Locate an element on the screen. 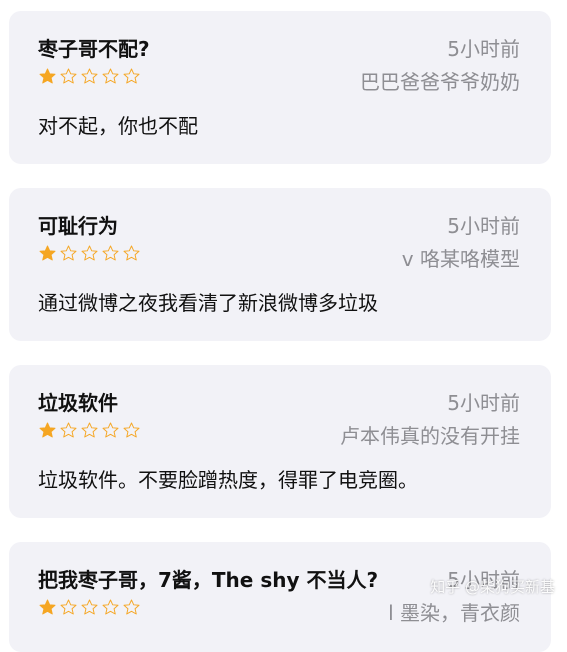  review-title: 把我枣子哥，7酱，The shy 不当人? is located at coordinates (208, 580).